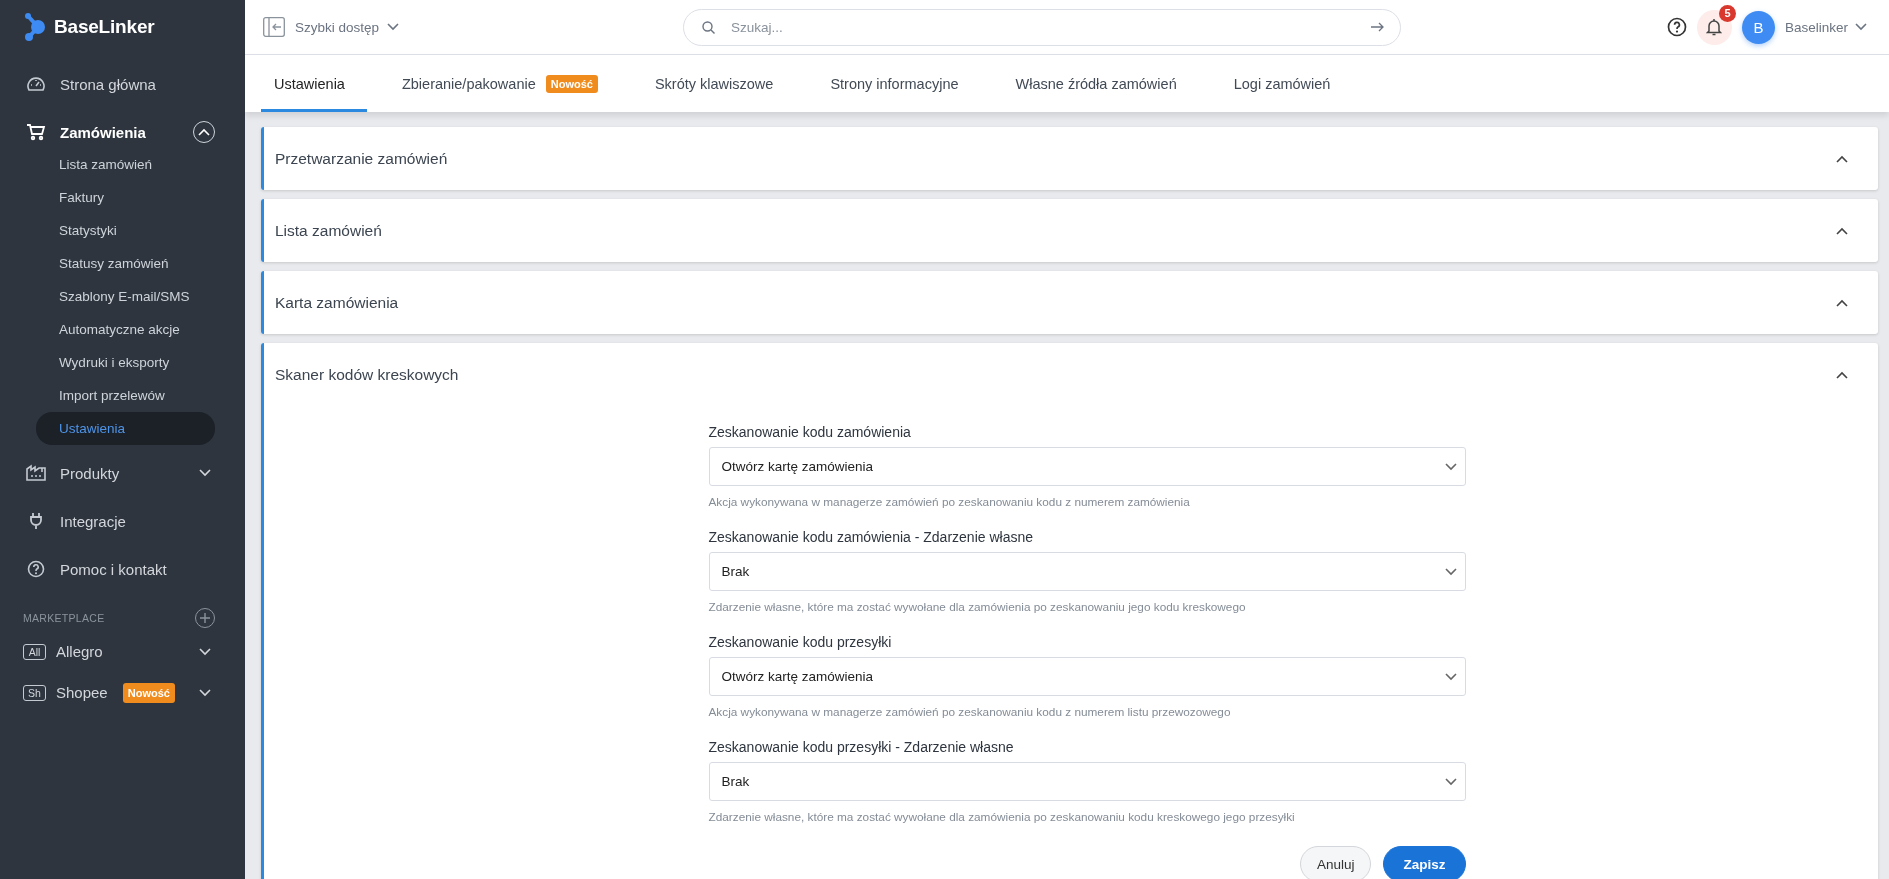 This screenshot has width=1889, height=879. I want to click on arrow-right-icon, so click(1377, 27).